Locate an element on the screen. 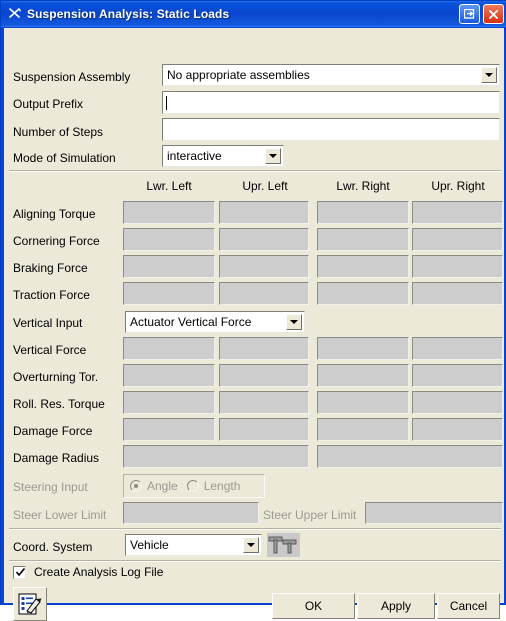 Image resolution: width=506 pixels, height=621 pixels. vertical-input-value: Actuator Vertical Force is located at coordinates (191, 322).